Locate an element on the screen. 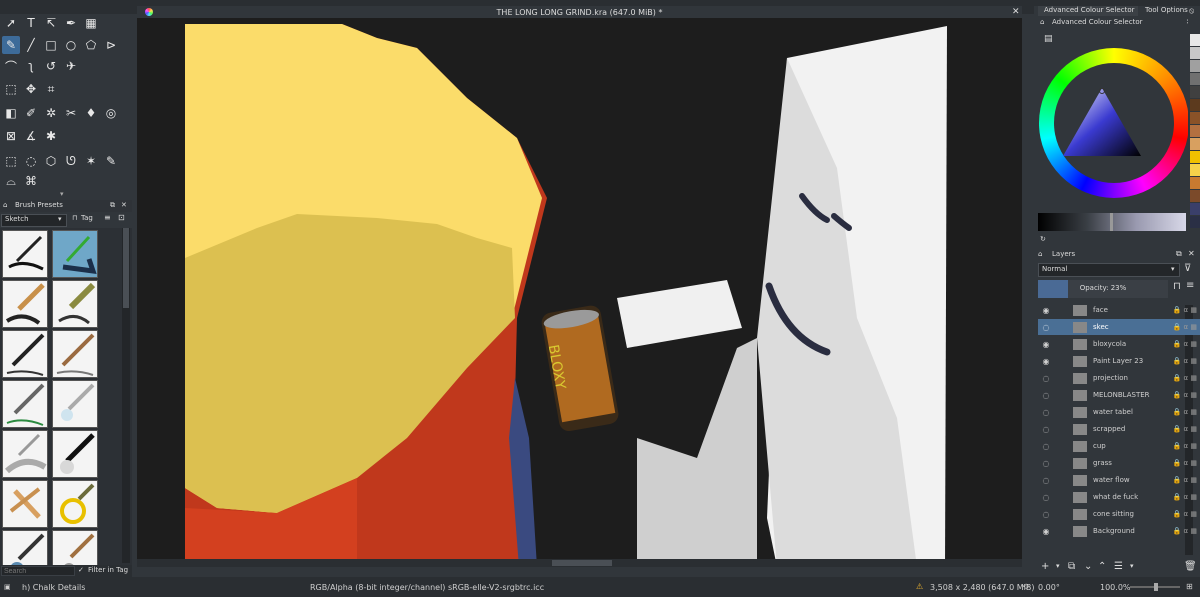  layer-row: ◉ bloxycola 🔒 α ▦ is located at coordinates (1119, 344).